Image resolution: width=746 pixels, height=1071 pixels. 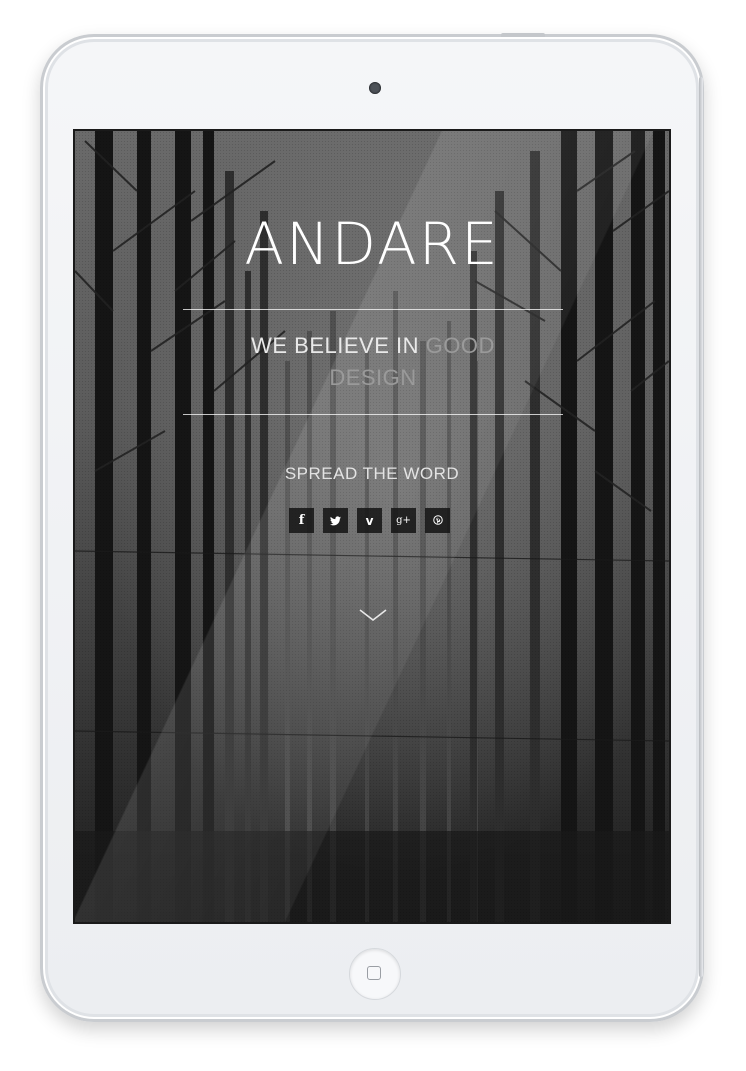 I want to click on chevron-down-icon, so click(x=373, y=615).